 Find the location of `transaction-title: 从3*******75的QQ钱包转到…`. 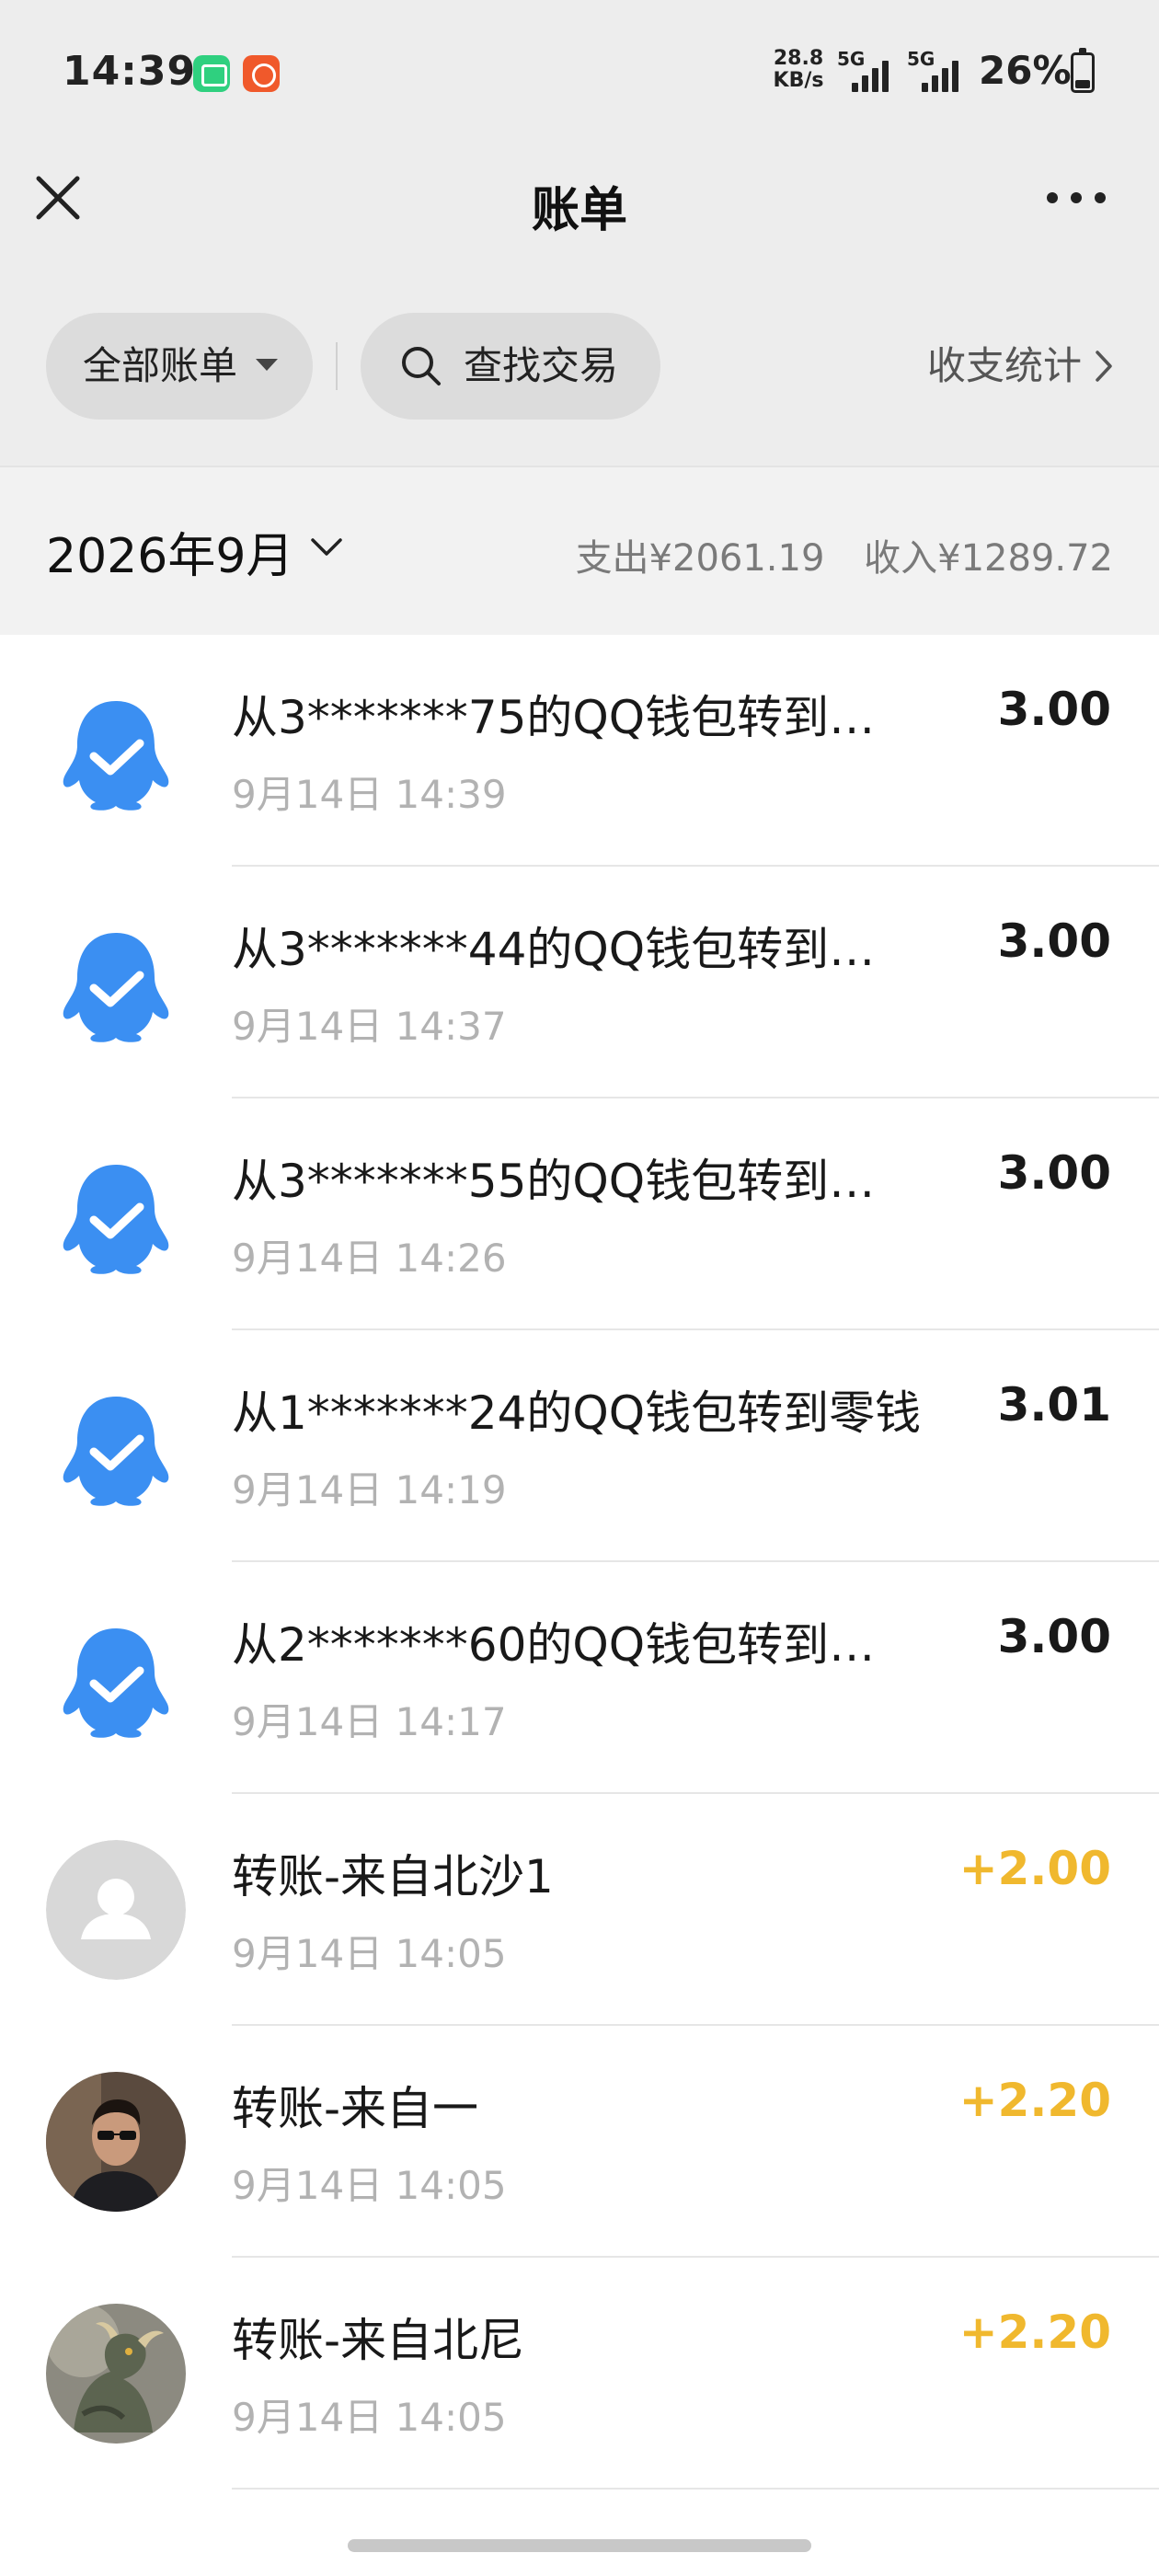

transaction-title: 从3*******75的QQ钱包转到… is located at coordinates (554, 717).